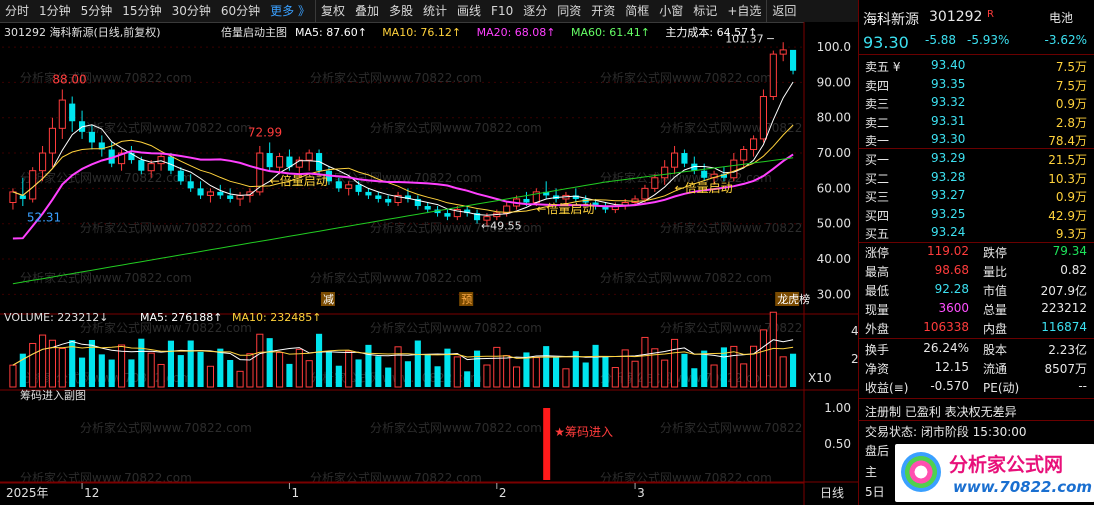 The image size is (1094, 505). I want to click on chip-signal-bar, so click(547, 444).